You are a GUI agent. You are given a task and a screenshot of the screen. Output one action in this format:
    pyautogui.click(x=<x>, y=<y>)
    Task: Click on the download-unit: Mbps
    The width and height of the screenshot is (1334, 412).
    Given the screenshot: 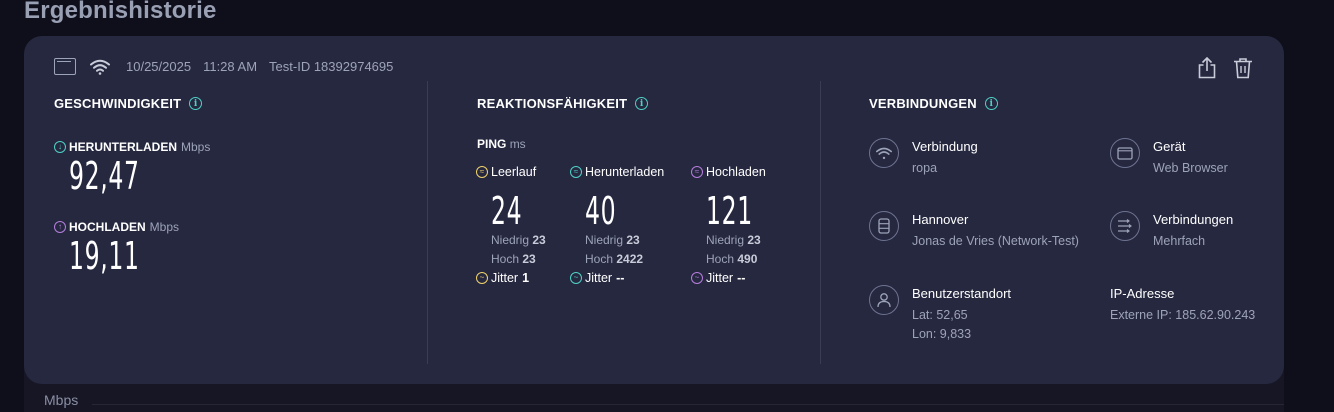 What is the action you would take?
    pyautogui.click(x=196, y=147)
    